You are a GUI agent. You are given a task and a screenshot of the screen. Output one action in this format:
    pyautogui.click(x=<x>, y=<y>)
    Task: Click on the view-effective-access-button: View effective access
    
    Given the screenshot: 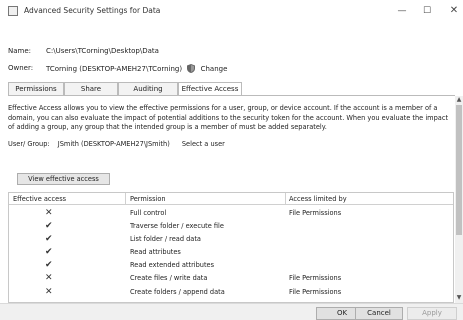 What is the action you would take?
    pyautogui.click(x=63, y=179)
    